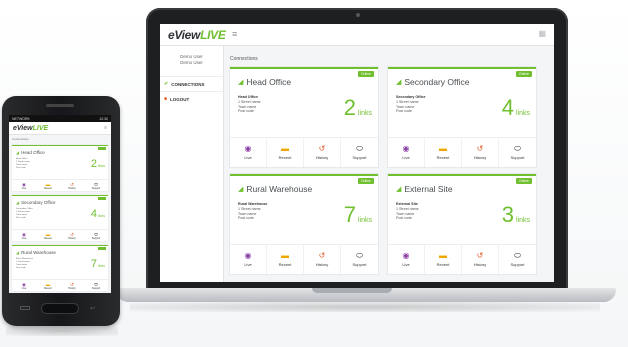 This screenshot has width=628, height=347. I want to click on grid-icon: ▦, so click(542, 33).